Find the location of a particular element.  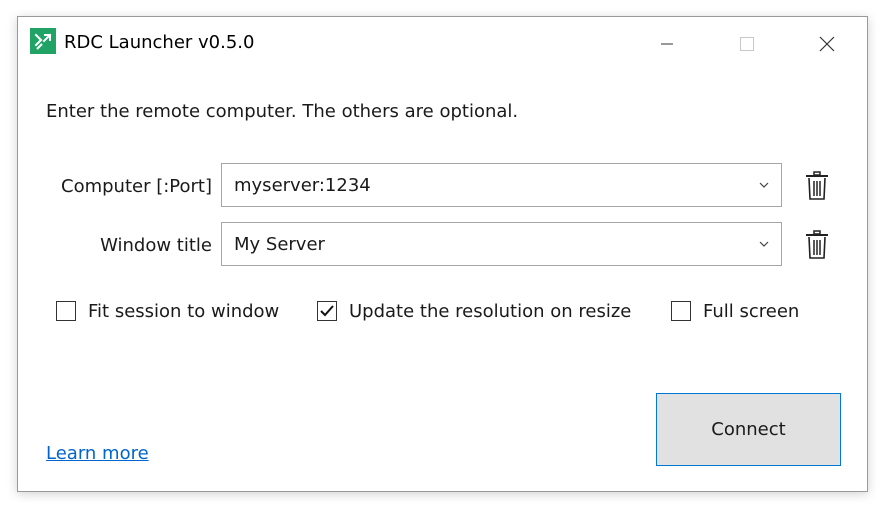

window-title-label: Window title is located at coordinates (156, 245).